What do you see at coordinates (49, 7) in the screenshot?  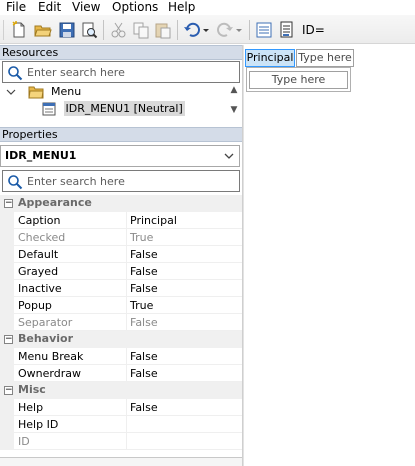 I see `menu-edit: Edit` at bounding box center [49, 7].